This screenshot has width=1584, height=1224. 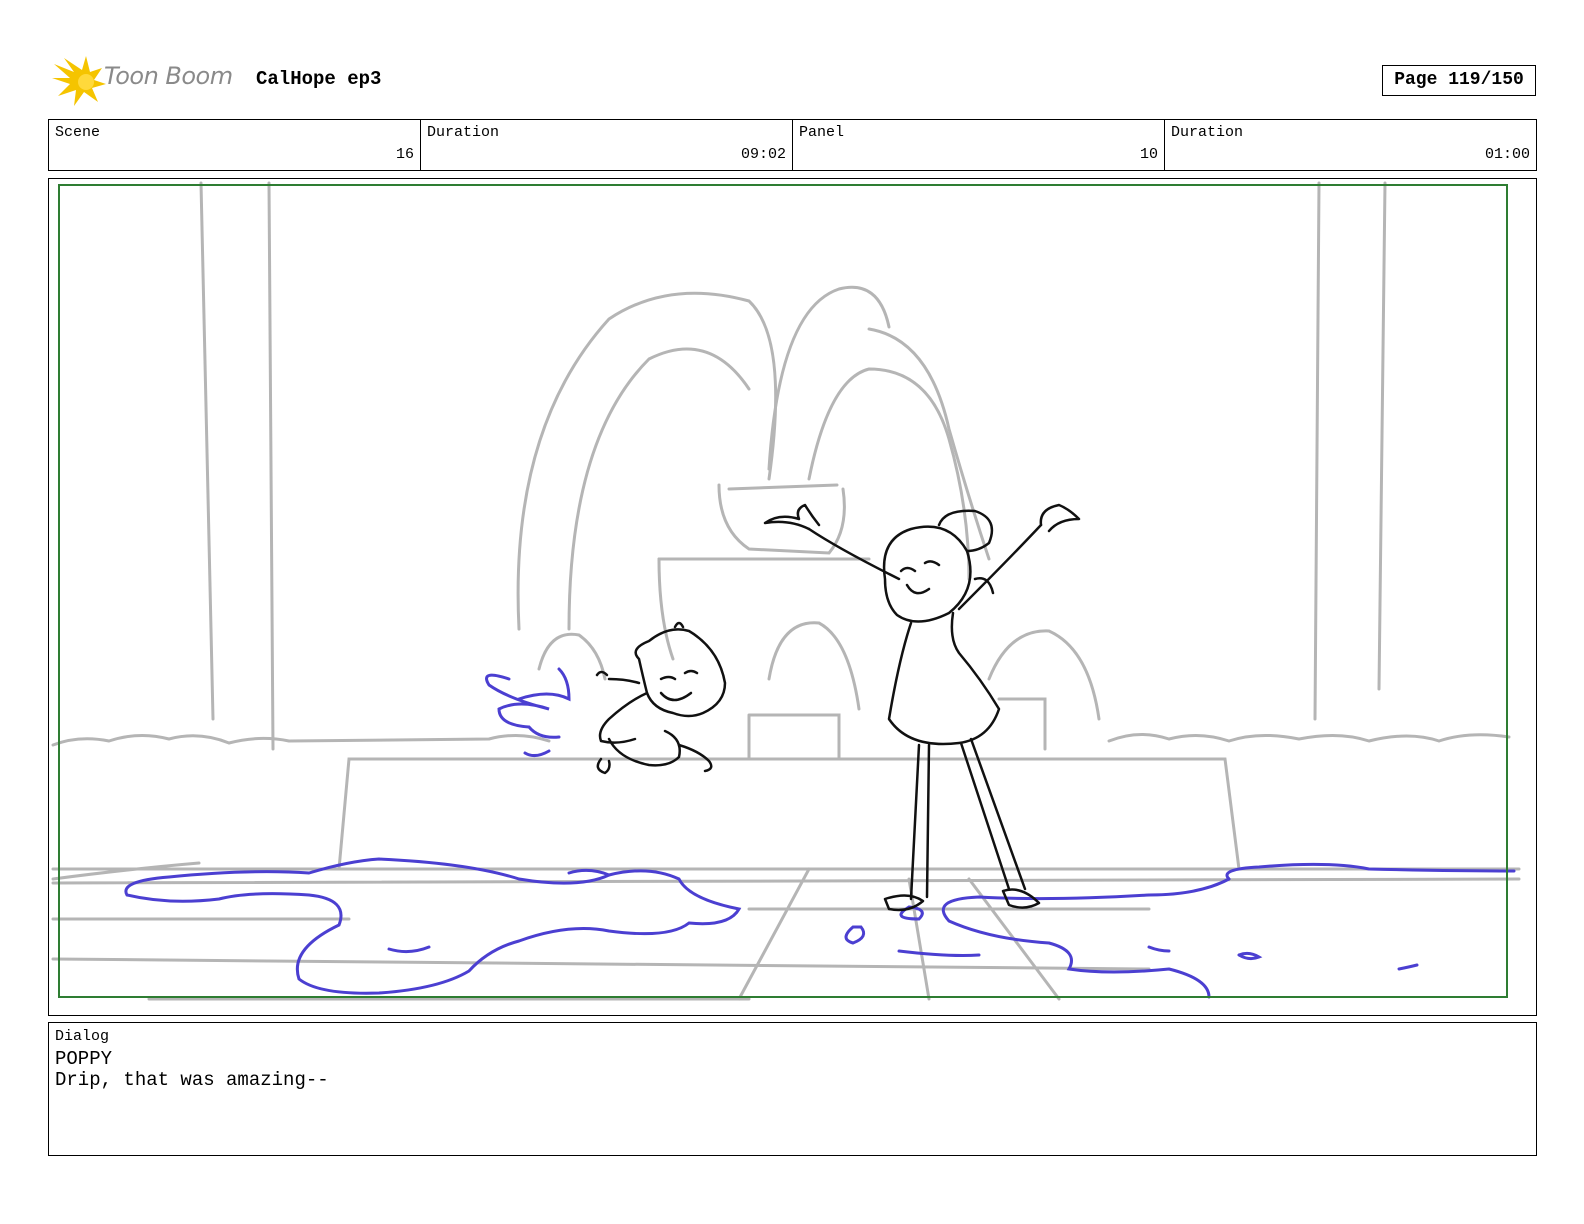 I want to click on scene-duration-value: 09:02, so click(x=763, y=154).